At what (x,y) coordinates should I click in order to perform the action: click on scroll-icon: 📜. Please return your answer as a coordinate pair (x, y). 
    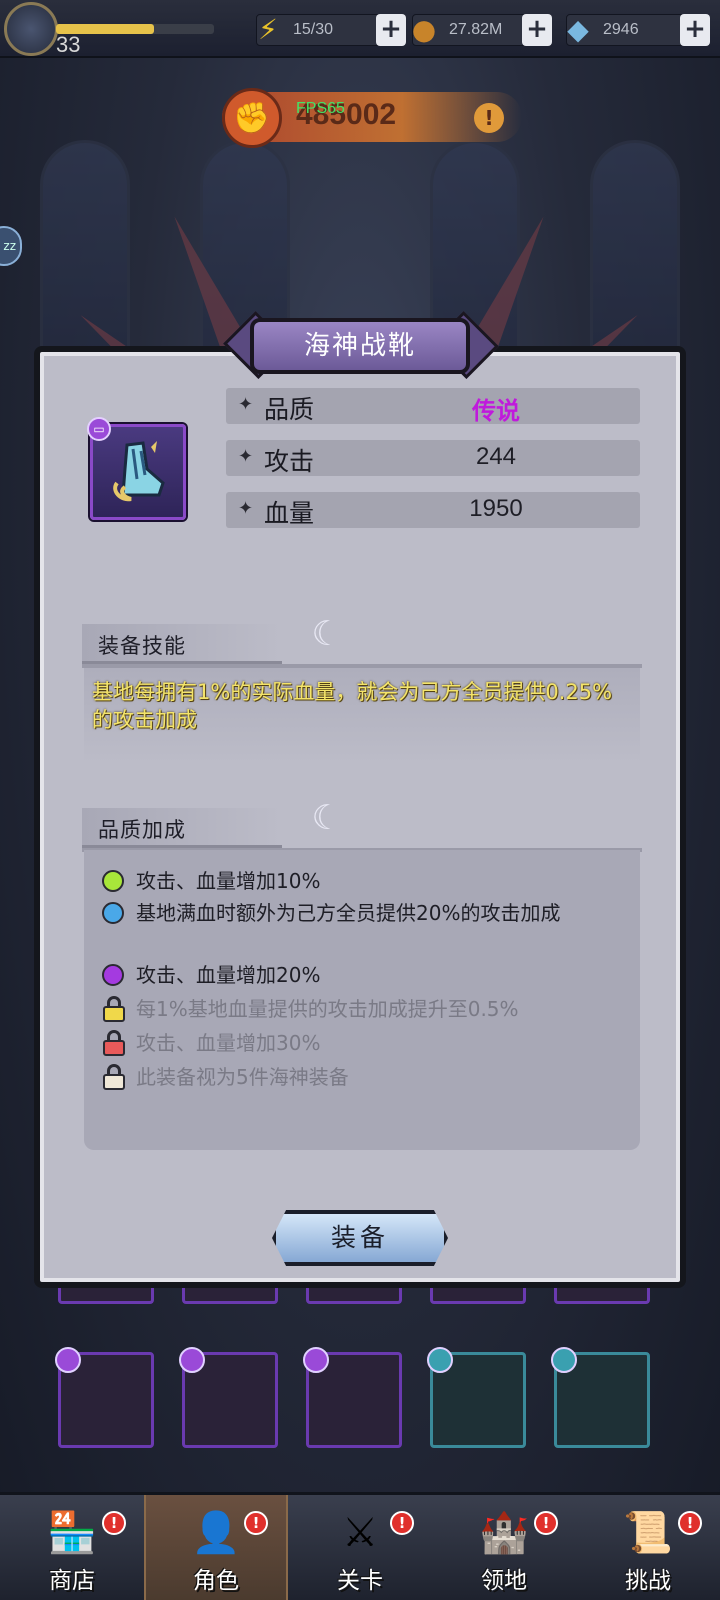
    Looking at the image, I should click on (648, 1533).